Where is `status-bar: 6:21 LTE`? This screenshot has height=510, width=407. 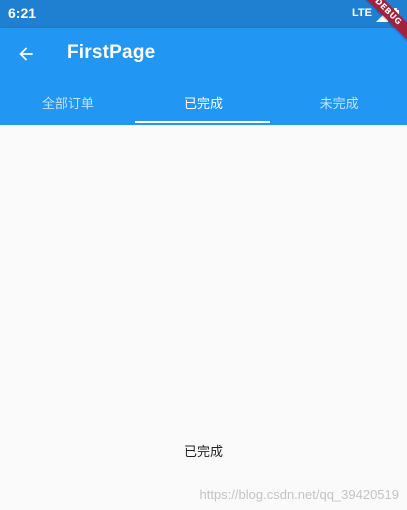 status-bar: 6:21 LTE is located at coordinates (203, 14).